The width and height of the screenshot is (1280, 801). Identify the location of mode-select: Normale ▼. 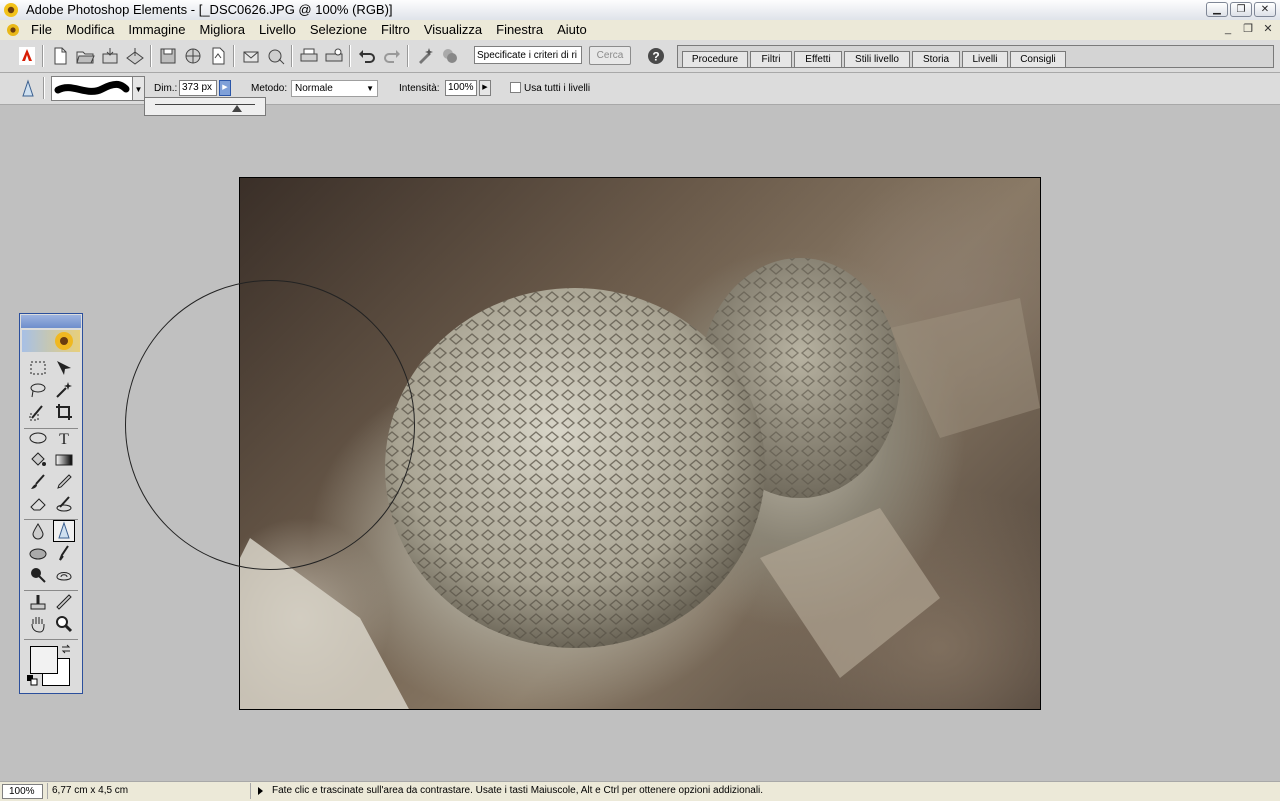
(334, 88).